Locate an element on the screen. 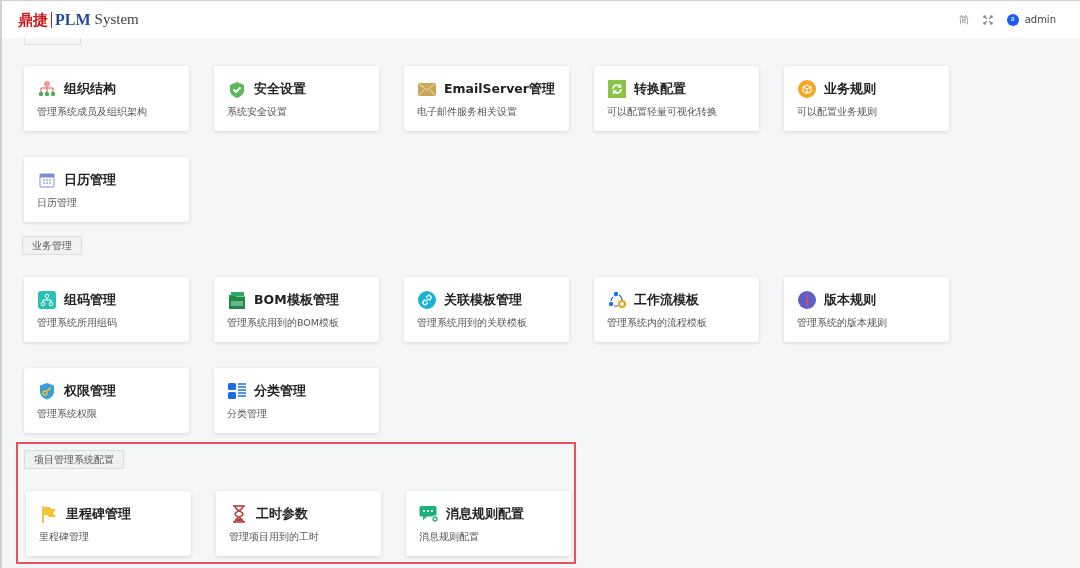  language-toggle: 简 is located at coordinates (963, 19).